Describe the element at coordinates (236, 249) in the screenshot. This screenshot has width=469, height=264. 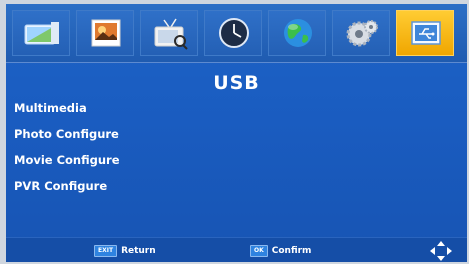
I see `bottom-hint-bar: EXIT Return OK Confirm` at that location.